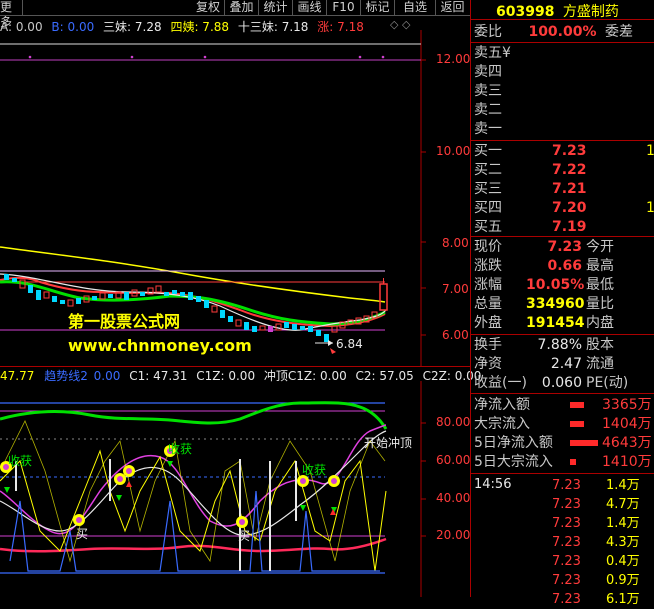 The width and height of the screenshot is (654, 609). What do you see at coordinates (388, 443) in the screenshot?
I see `signal-kaishi-chongding: 开始冲顶` at bounding box center [388, 443].